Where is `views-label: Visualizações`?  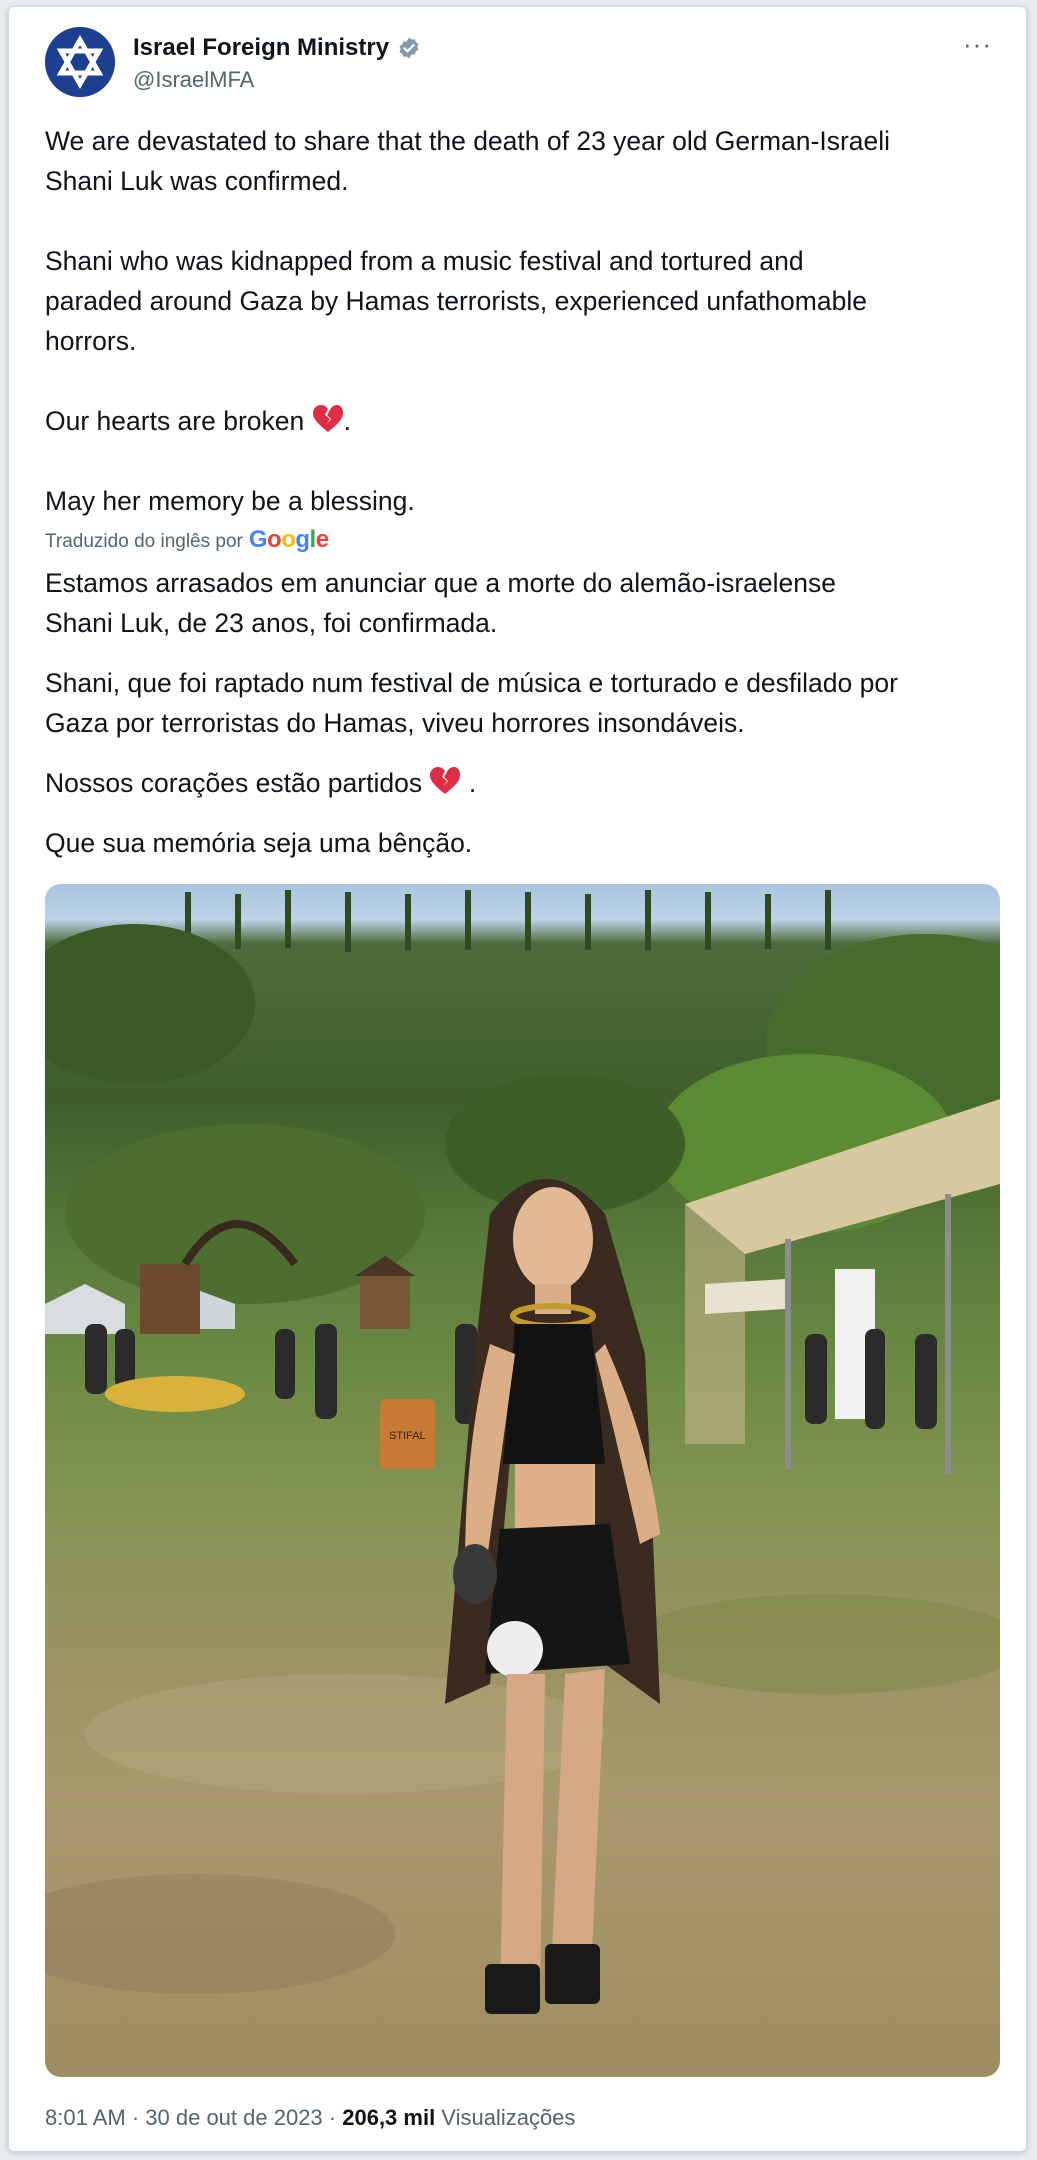
views-label: Visualizações is located at coordinates (505, 2117).